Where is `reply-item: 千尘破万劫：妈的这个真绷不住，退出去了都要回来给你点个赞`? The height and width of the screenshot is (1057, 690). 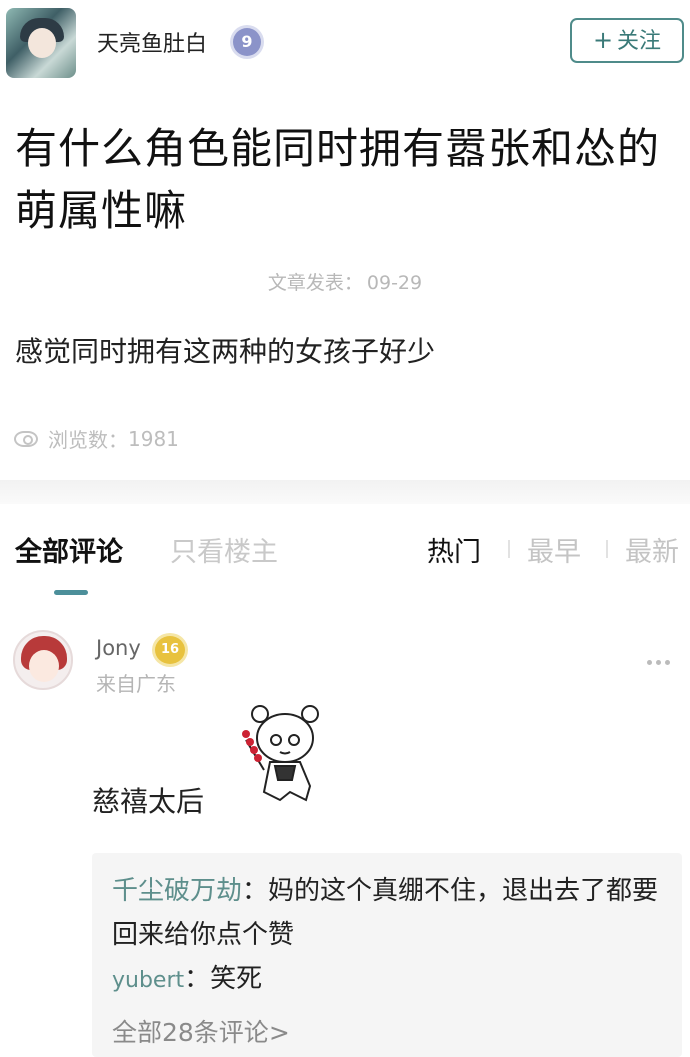
reply-item: 千尘破万劫：妈的这个真绷不住，退出去了都要回来给你点个赞 is located at coordinates (392, 913).